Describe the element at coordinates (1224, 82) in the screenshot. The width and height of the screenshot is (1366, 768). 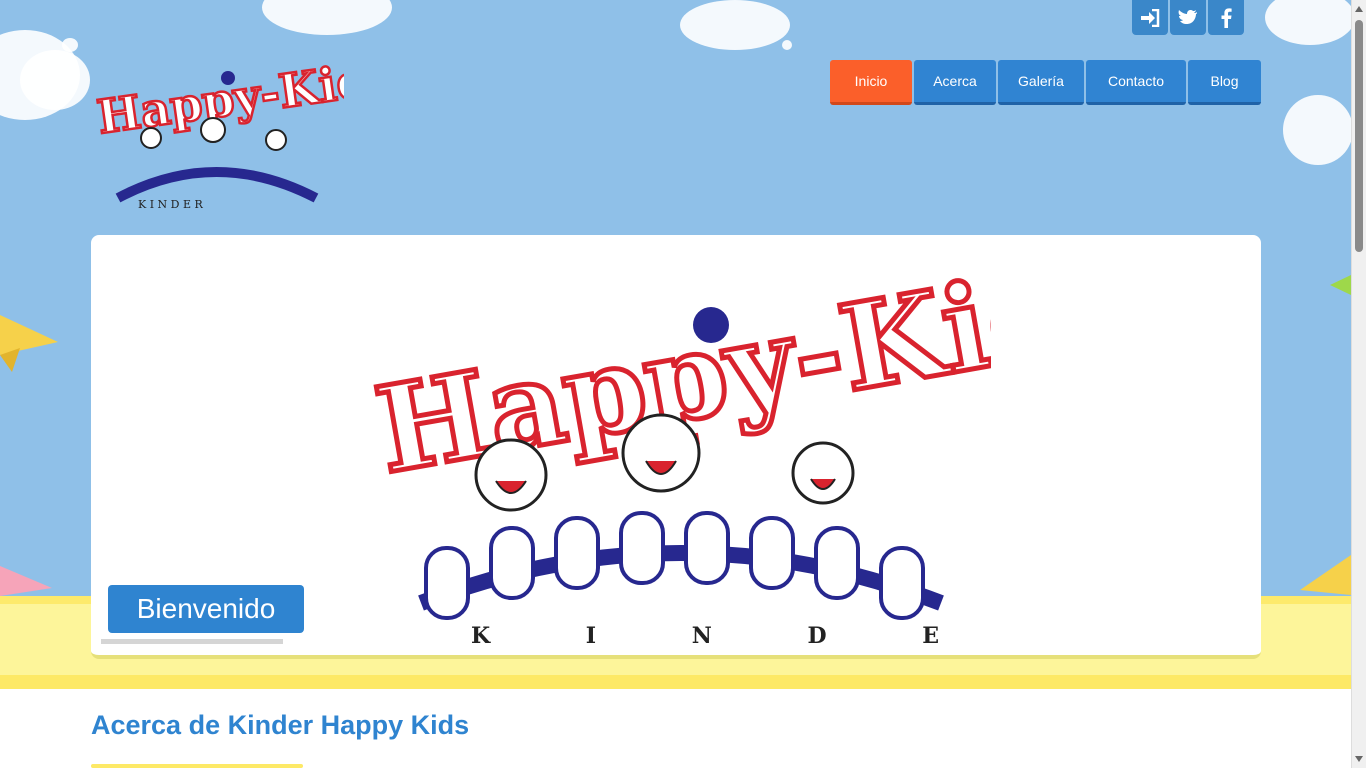
I see `nav-item-blog: Blog` at that location.